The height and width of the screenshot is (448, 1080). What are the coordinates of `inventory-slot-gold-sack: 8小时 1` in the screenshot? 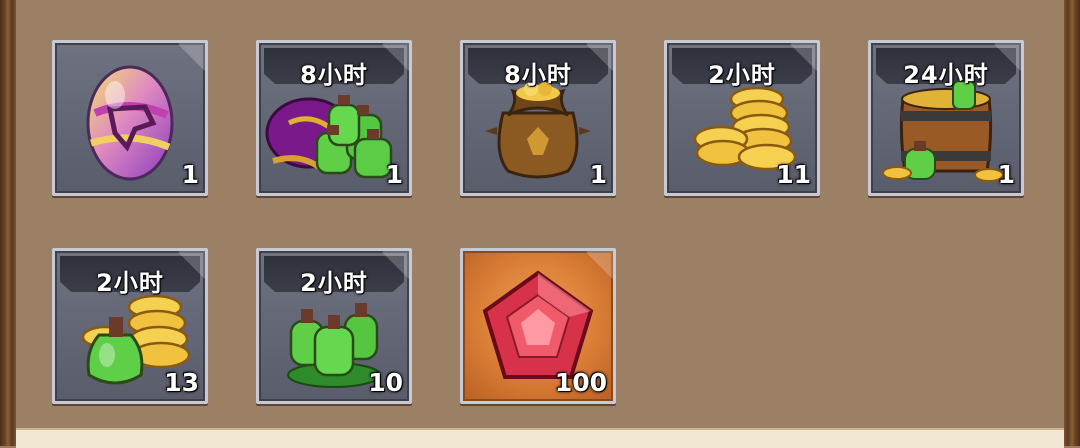 It's located at (538, 118).